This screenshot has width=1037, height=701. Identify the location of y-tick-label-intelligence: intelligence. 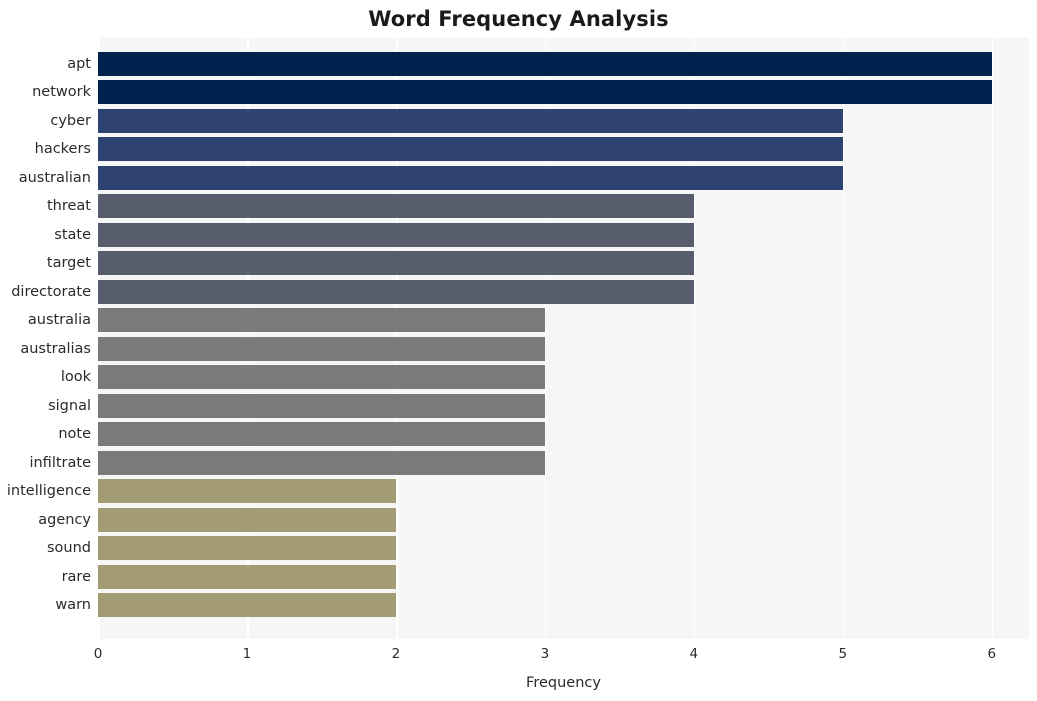
(48, 491).